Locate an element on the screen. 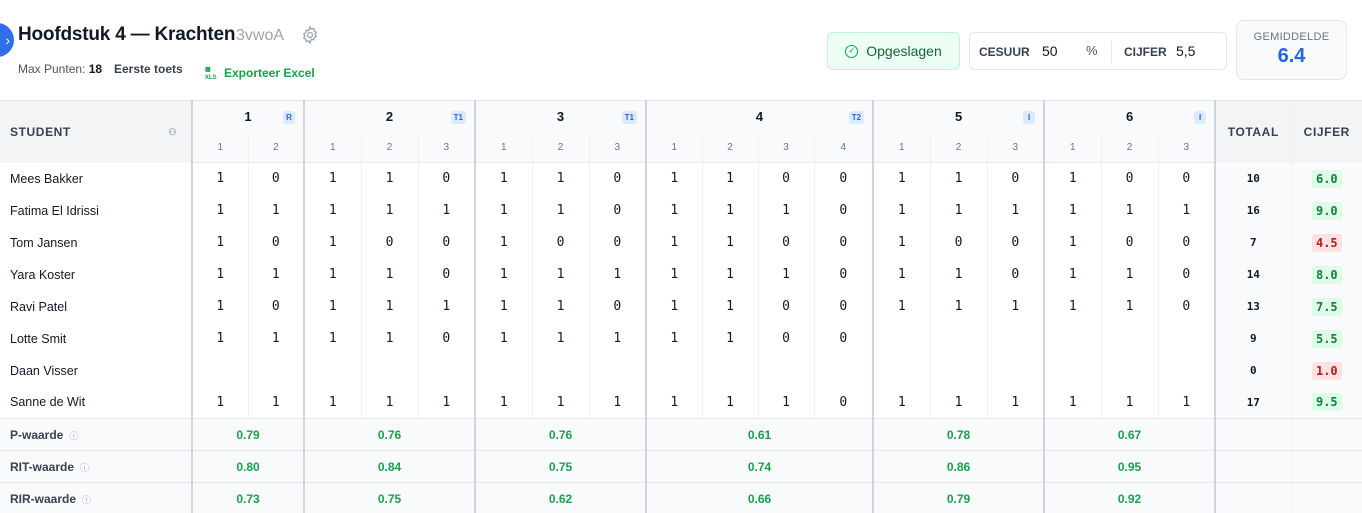 The image size is (1362, 513). gear-icon is located at coordinates (310, 35).